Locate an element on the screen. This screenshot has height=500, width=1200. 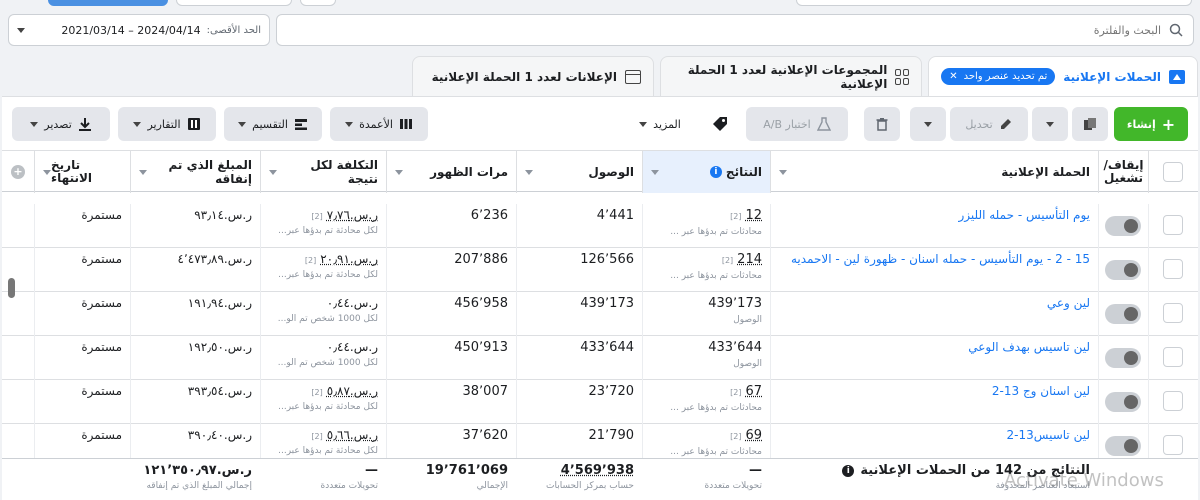
columns-dropdown: الأعمدة is located at coordinates (379, 124).